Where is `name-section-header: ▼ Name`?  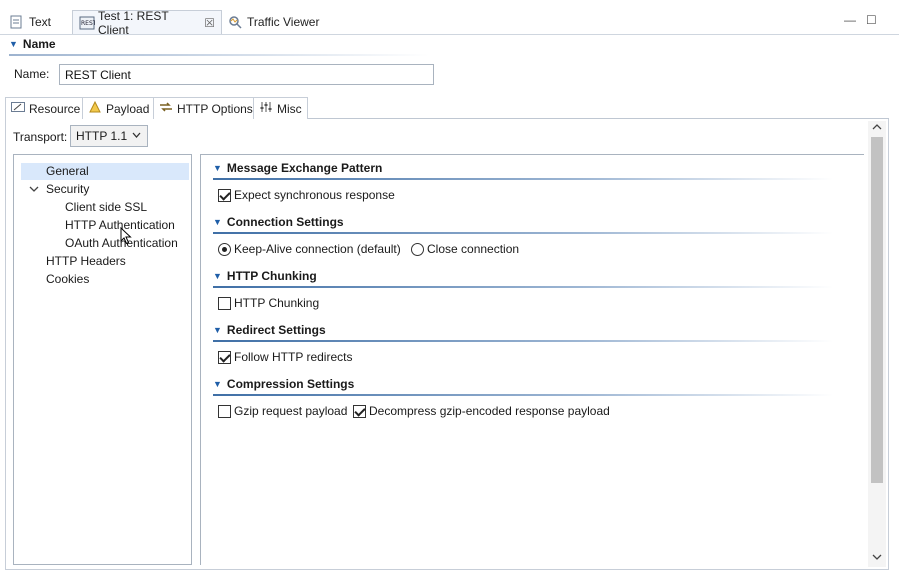
name-section-header: ▼ Name is located at coordinates (32, 44).